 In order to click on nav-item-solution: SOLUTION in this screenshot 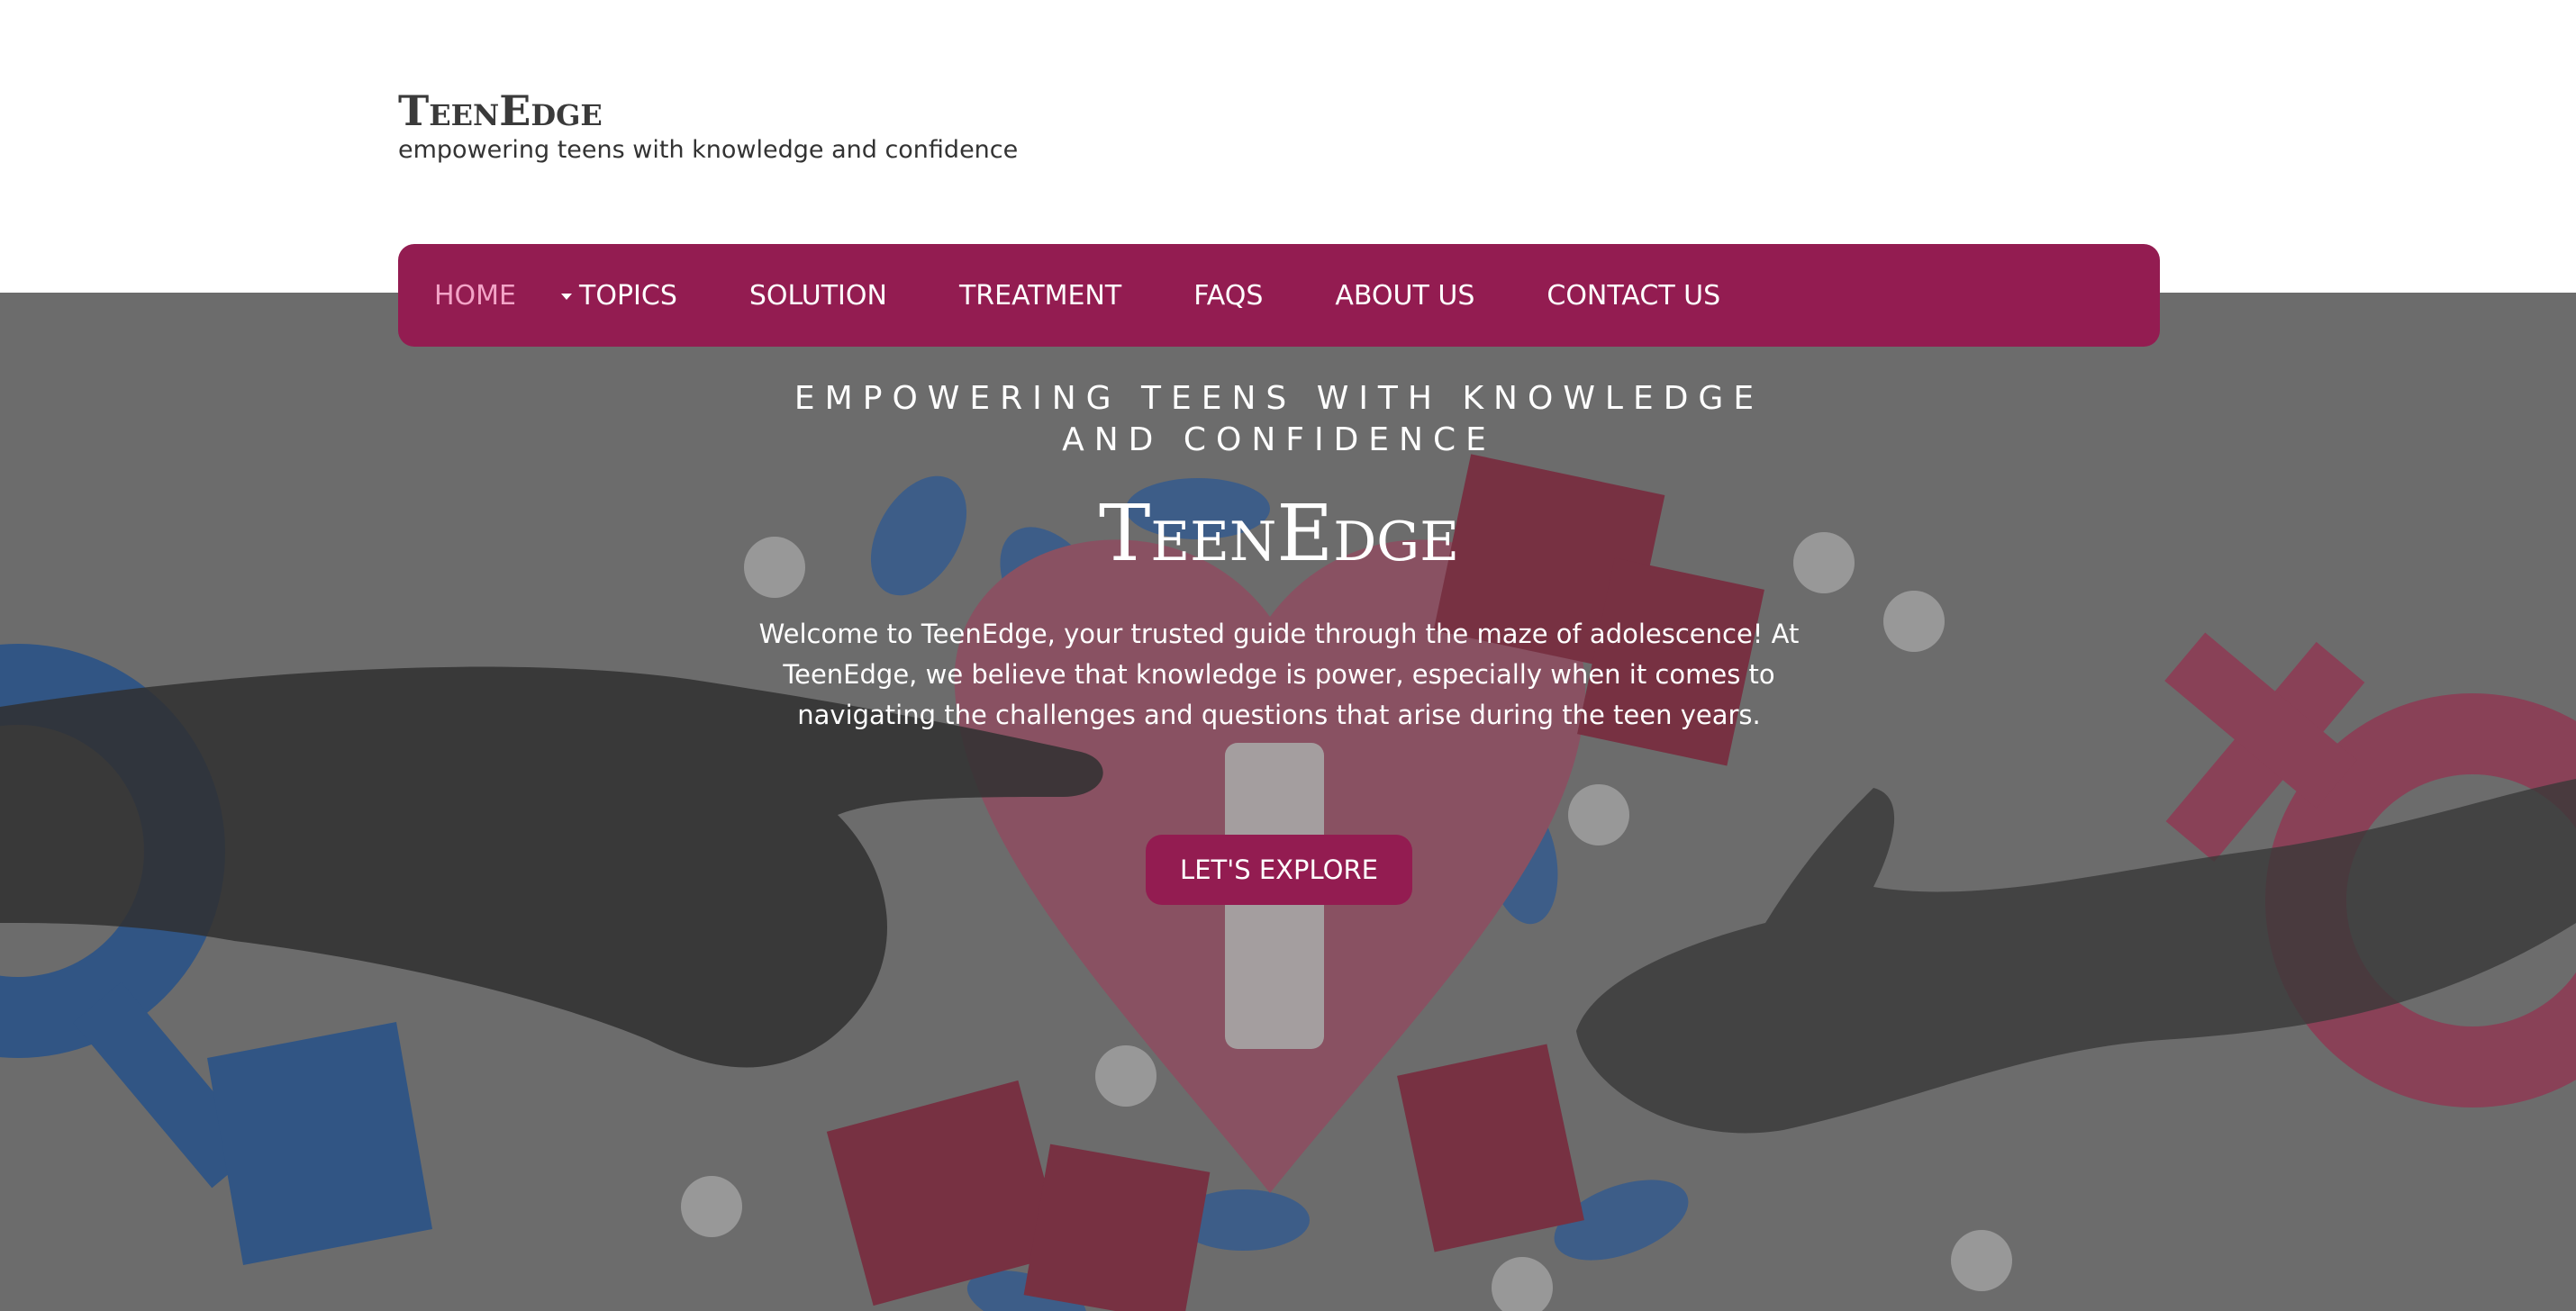, I will do `click(818, 296)`.